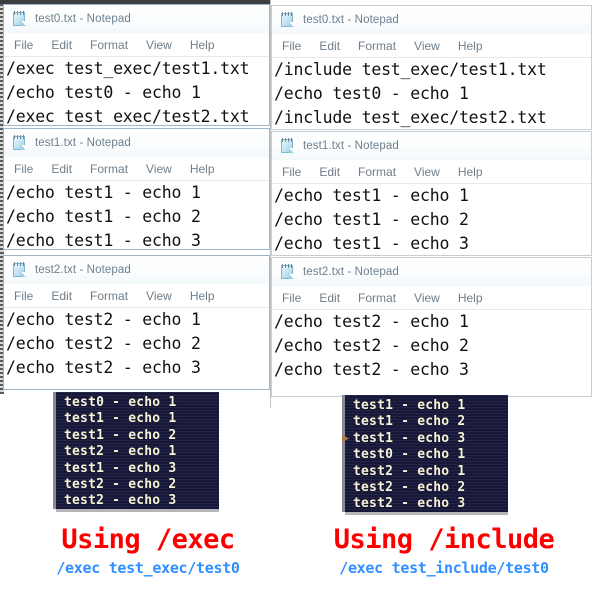  I want to click on caption-title: Using /include, so click(444, 539).